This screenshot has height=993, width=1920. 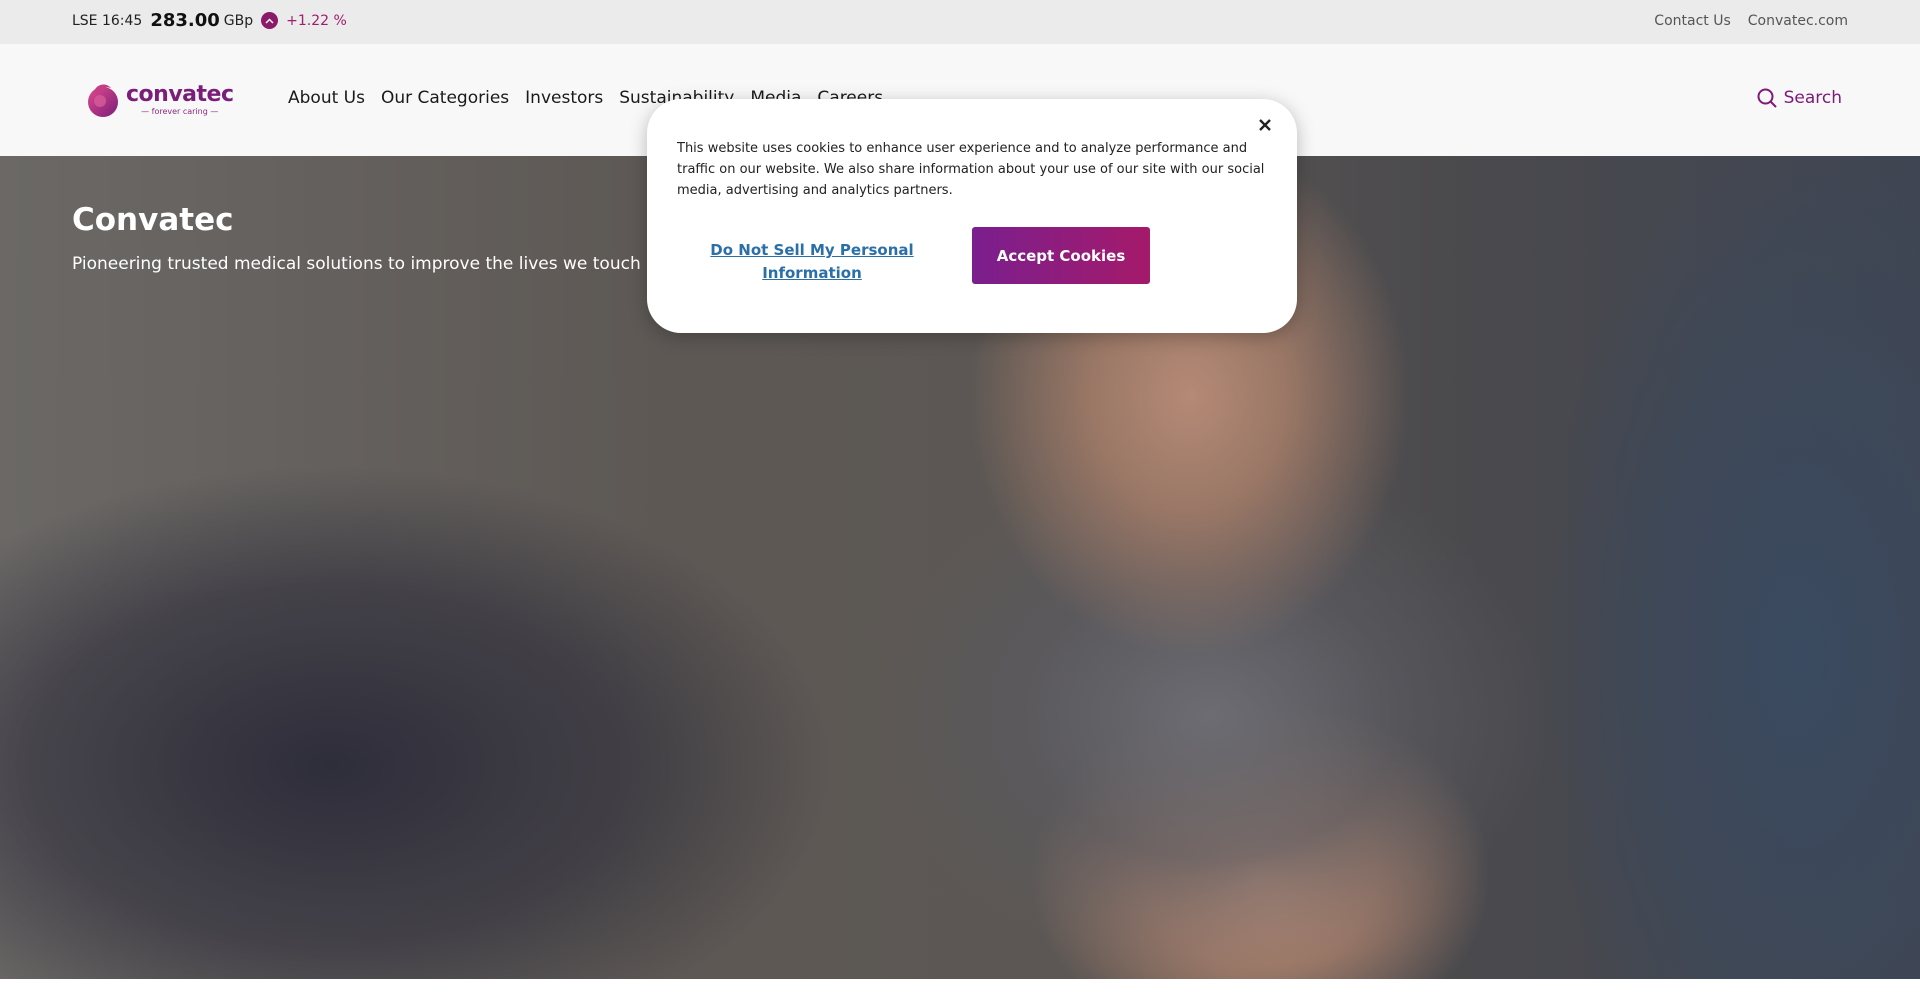 I want to click on ticker-price: 283.00, so click(x=185, y=20).